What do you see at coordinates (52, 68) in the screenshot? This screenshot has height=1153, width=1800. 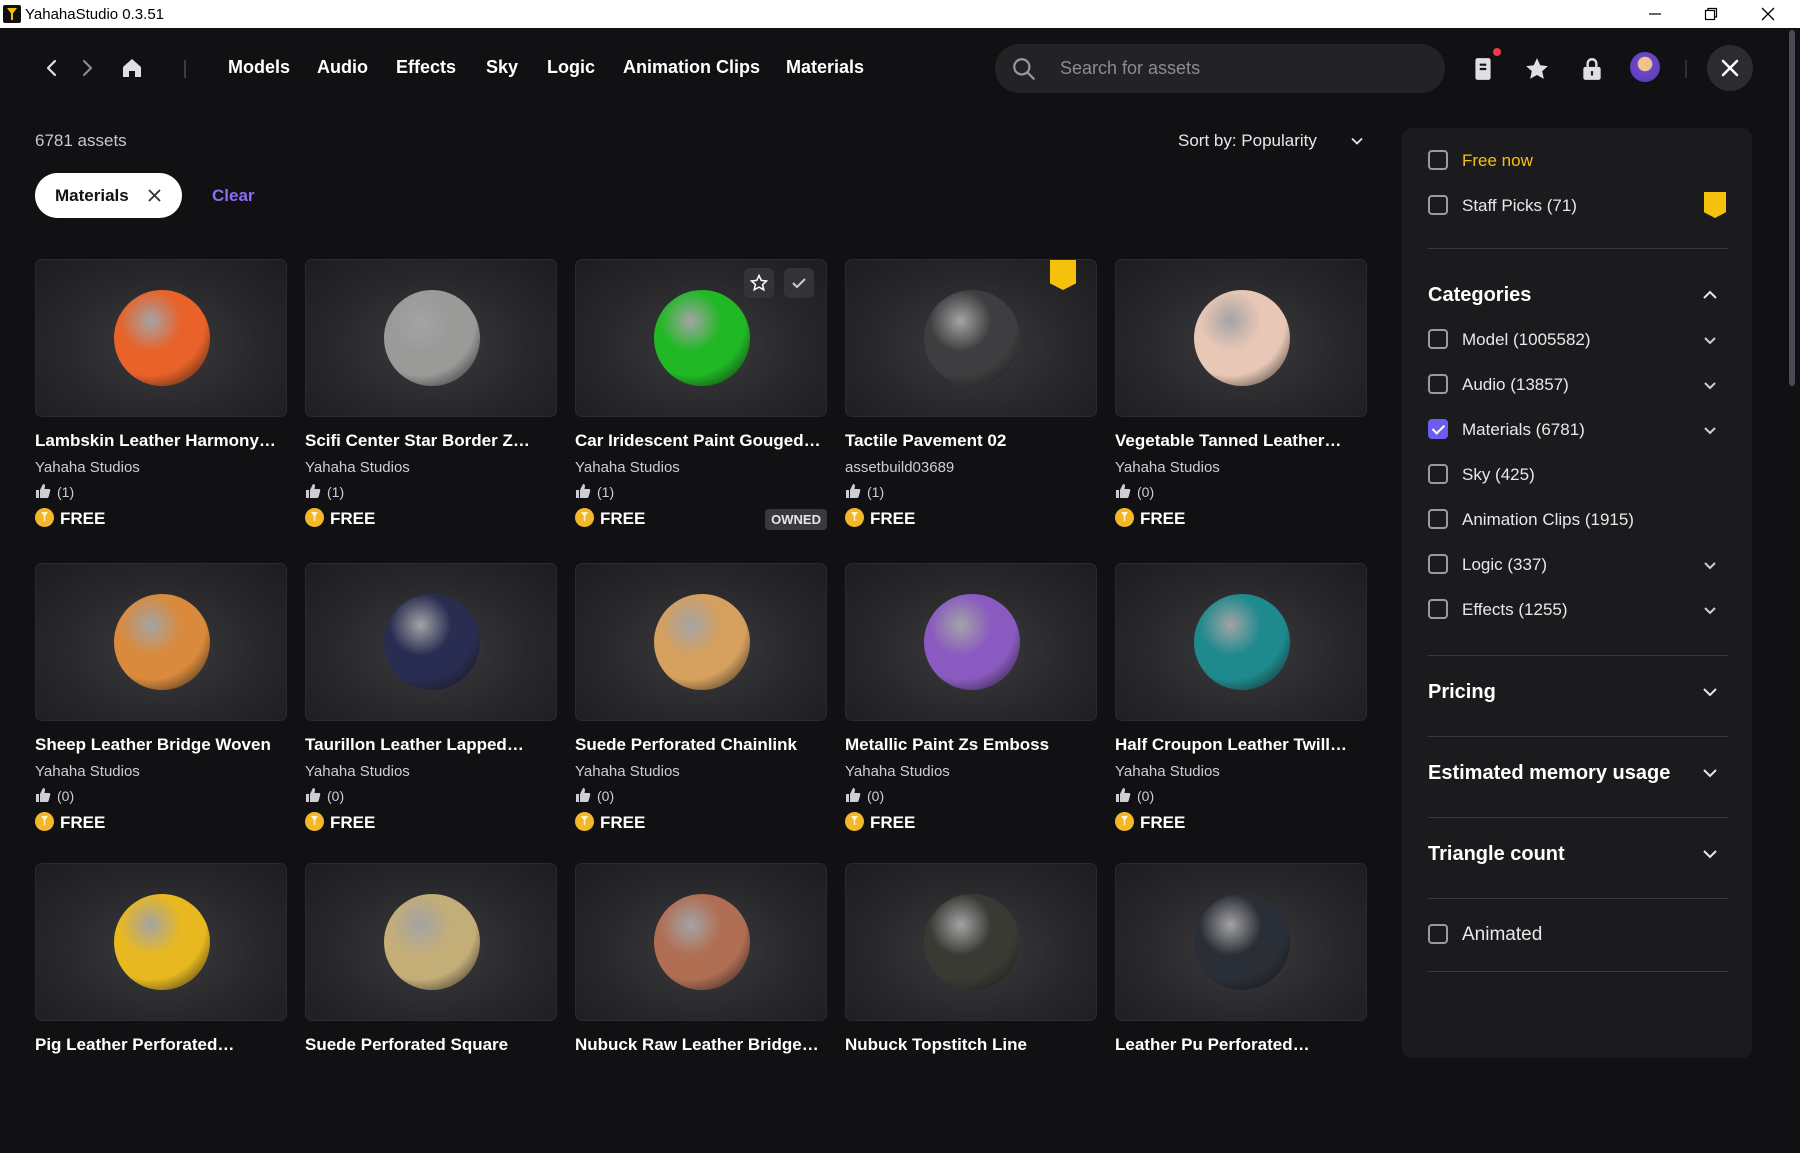 I see `back-icon` at bounding box center [52, 68].